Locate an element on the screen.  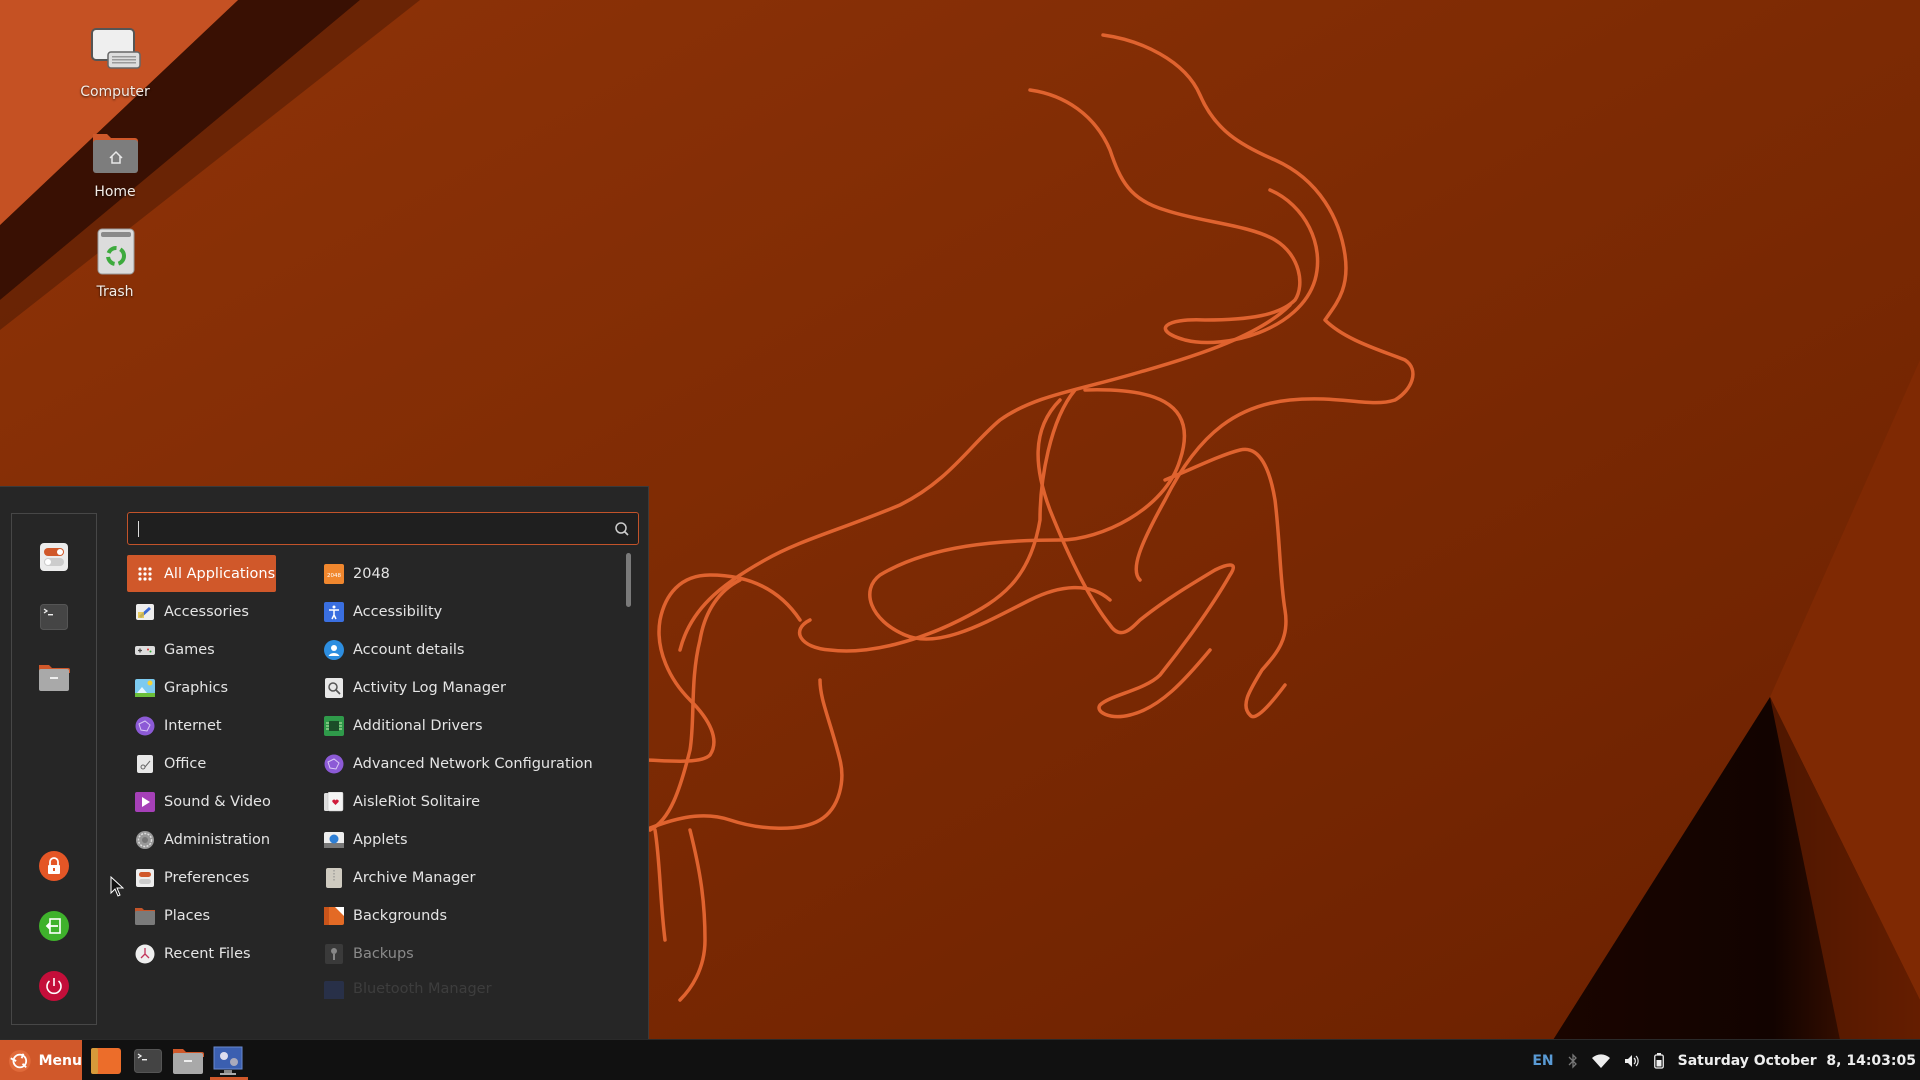
activity-log-icon is located at coordinates (334, 687).